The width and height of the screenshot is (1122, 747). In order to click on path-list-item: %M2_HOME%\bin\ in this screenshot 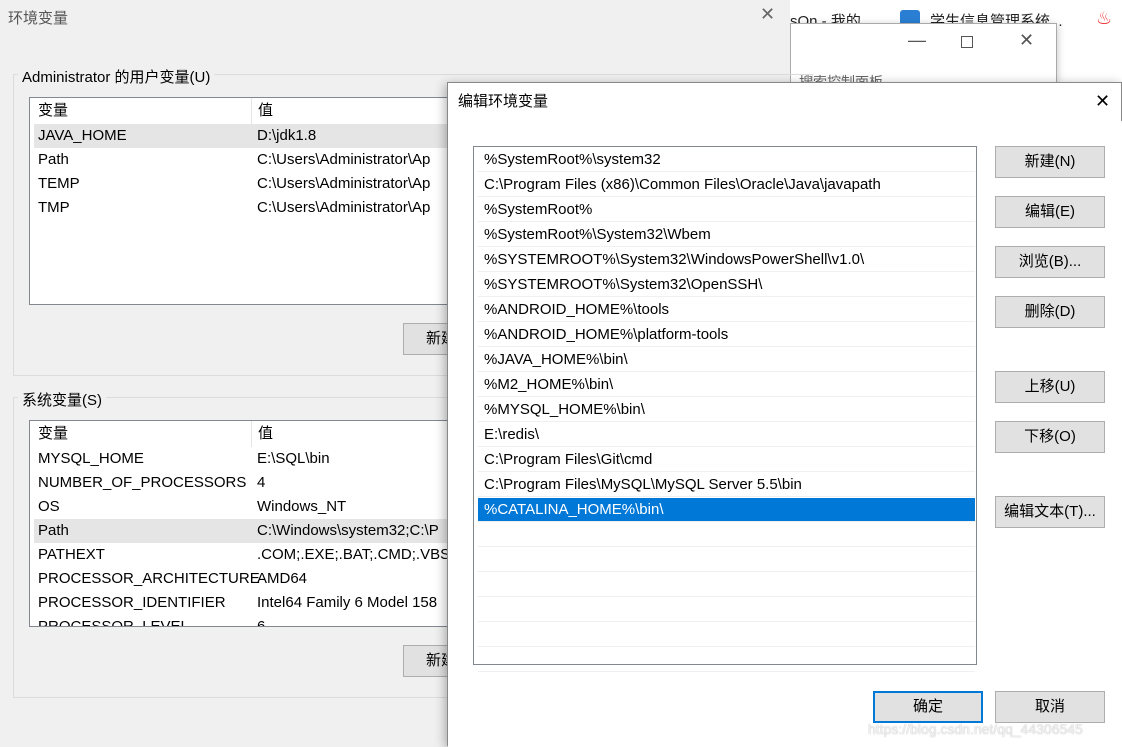, I will do `click(726, 385)`.